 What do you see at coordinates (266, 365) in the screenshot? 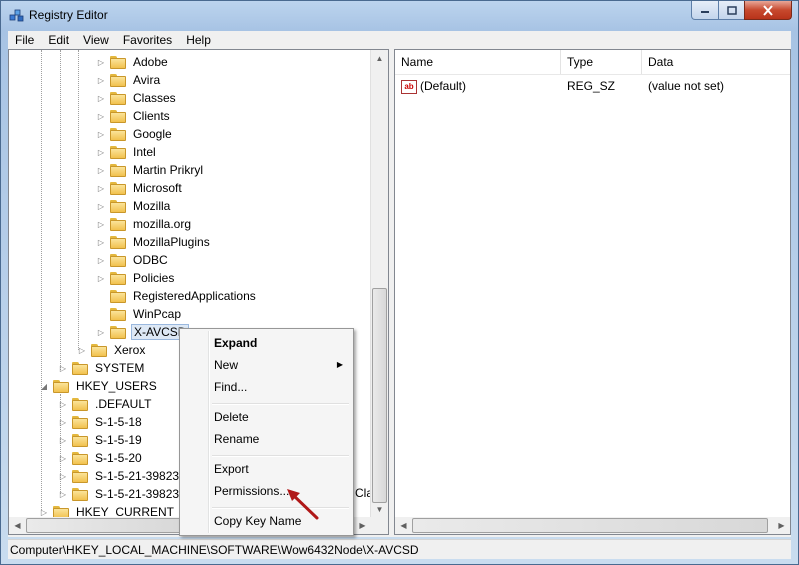
I see `context-new: New ▶` at bounding box center [266, 365].